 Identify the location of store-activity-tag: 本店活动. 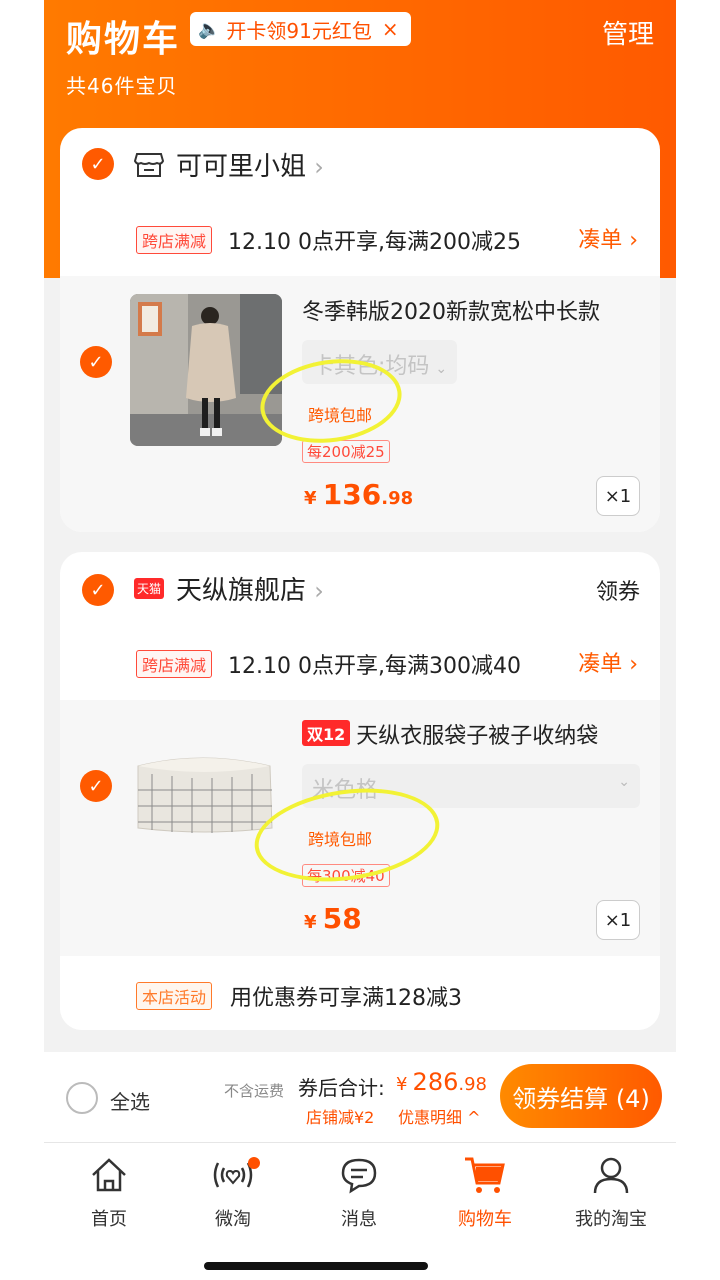
(174, 996).